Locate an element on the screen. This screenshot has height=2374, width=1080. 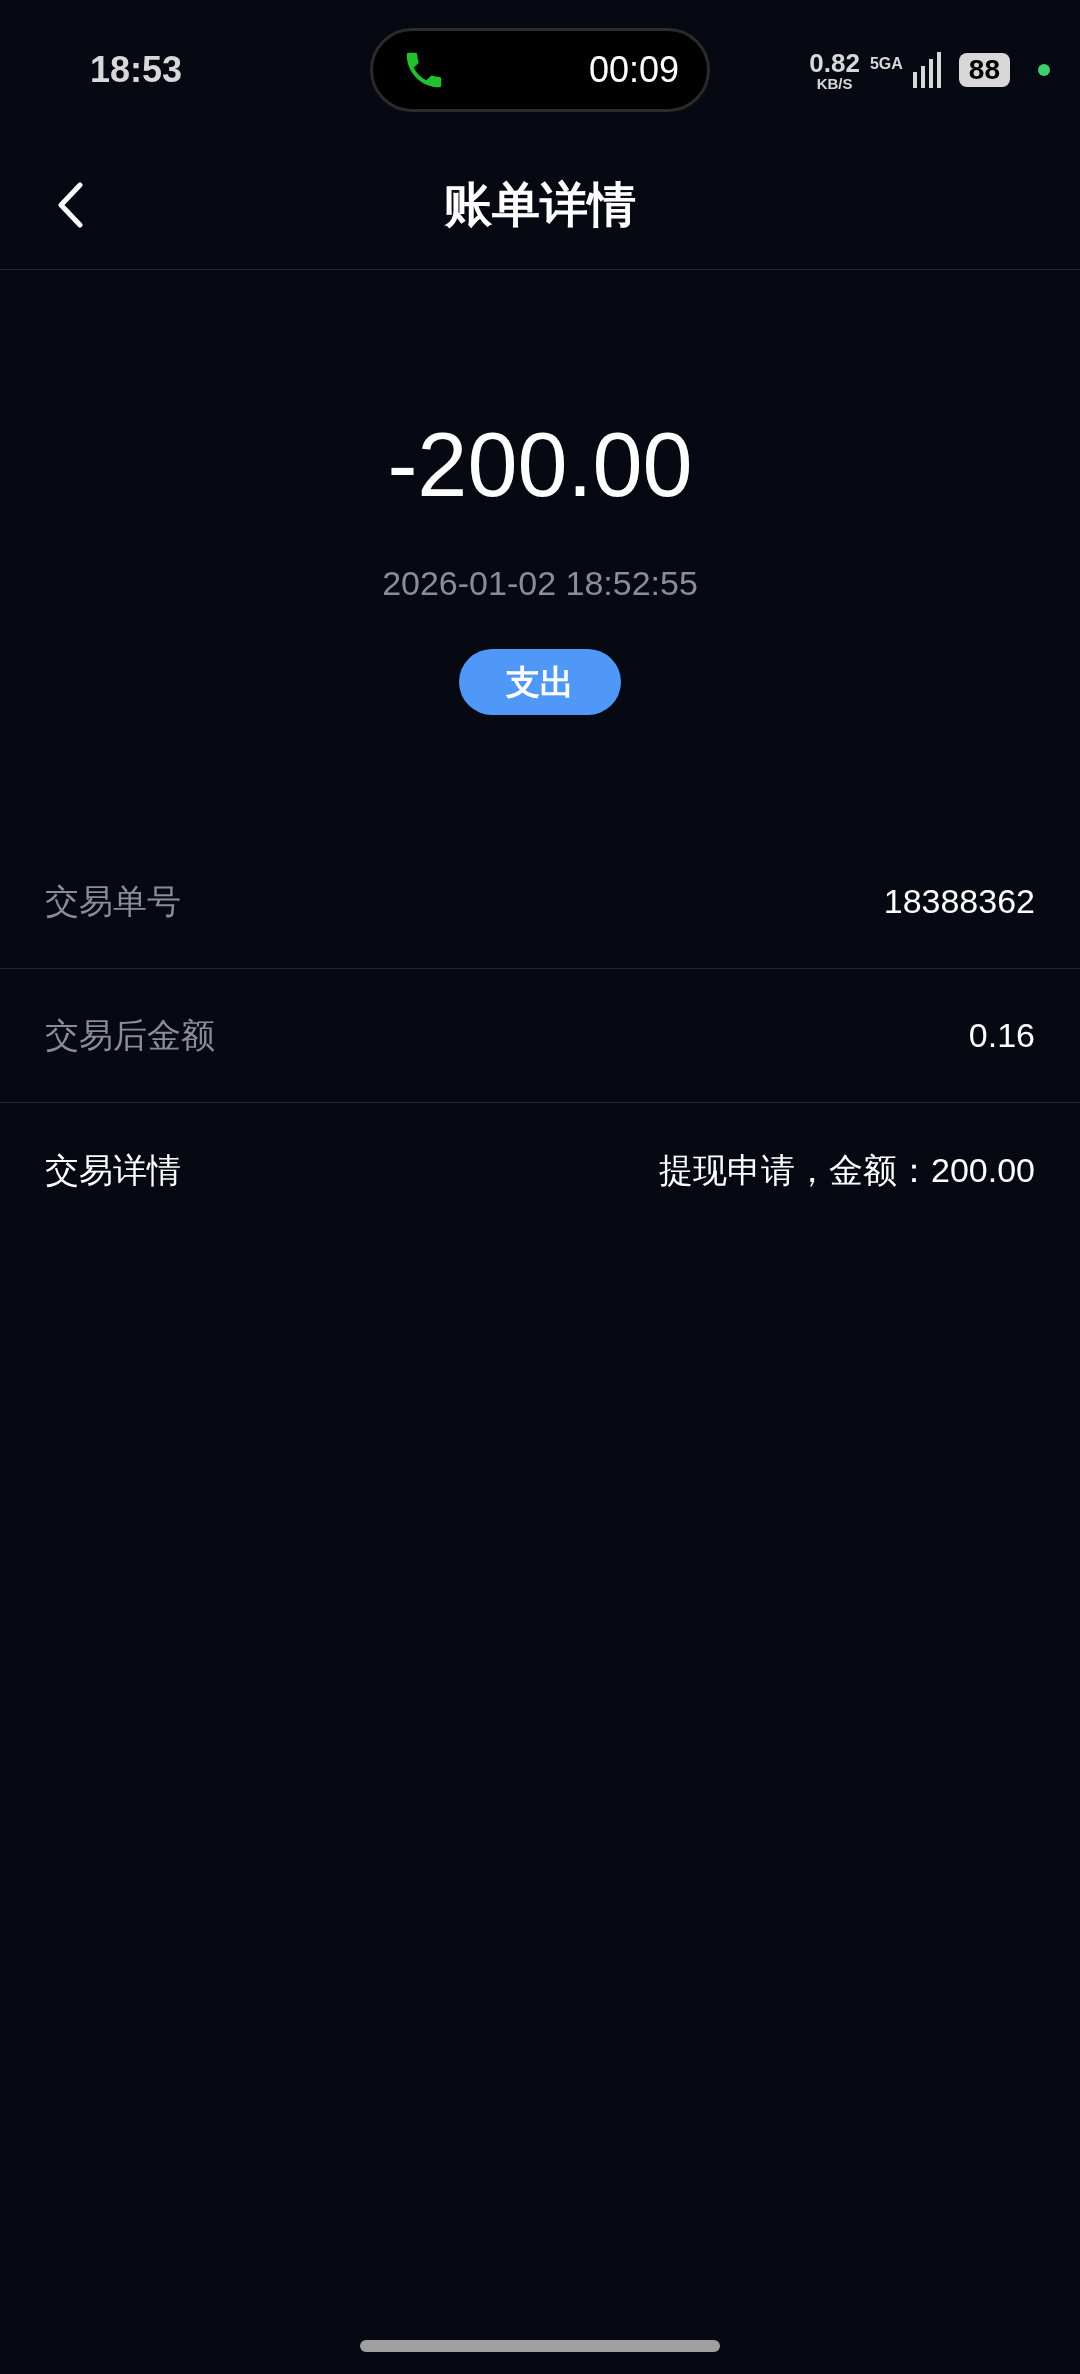
row-label: 交易详情 is located at coordinates (113, 1170).